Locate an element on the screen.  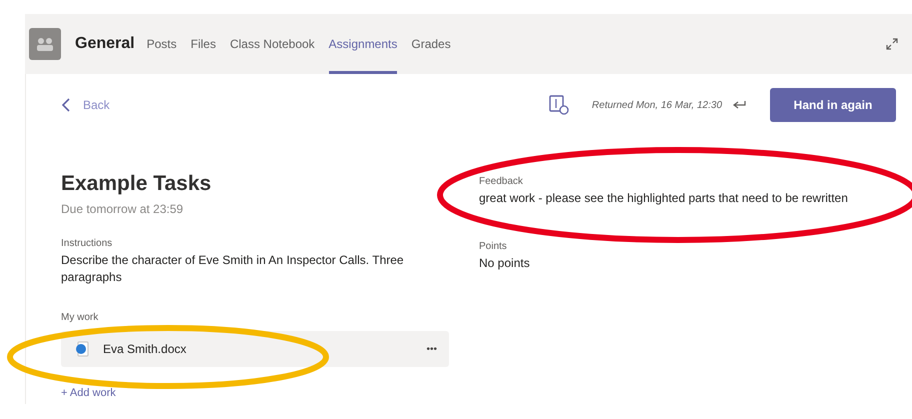
feedback-label: Feedback is located at coordinates (501, 181).